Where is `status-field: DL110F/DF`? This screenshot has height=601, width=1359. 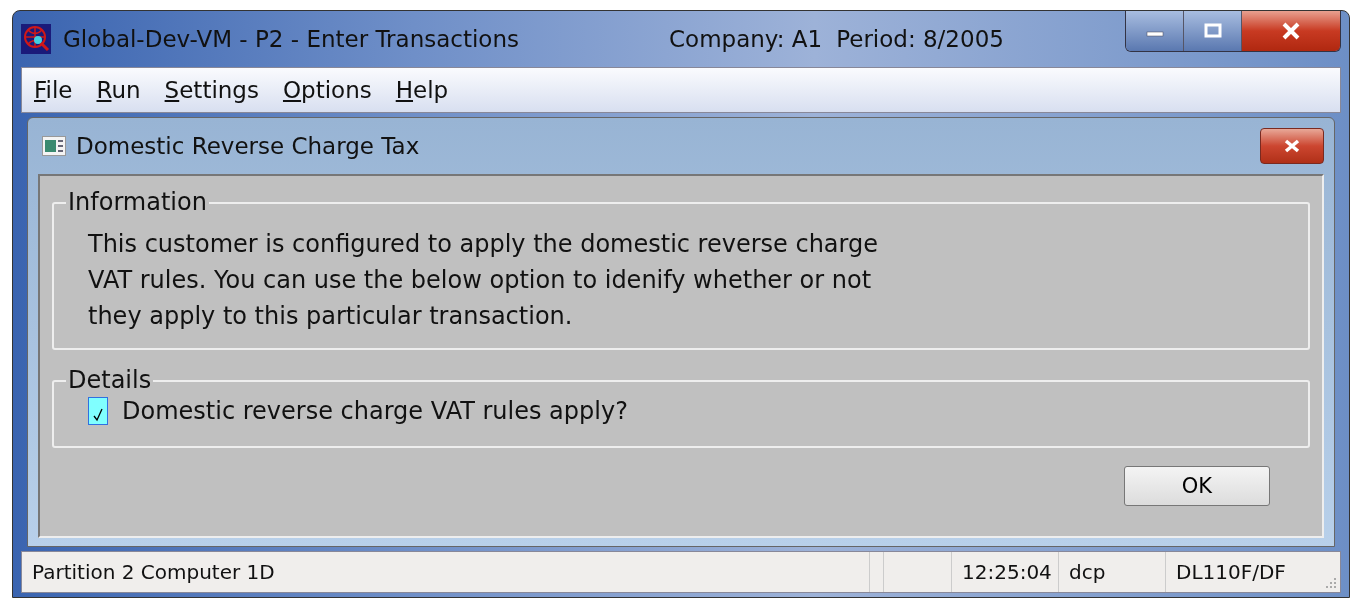
status-field: DL110F/DF is located at coordinates (1235, 572).